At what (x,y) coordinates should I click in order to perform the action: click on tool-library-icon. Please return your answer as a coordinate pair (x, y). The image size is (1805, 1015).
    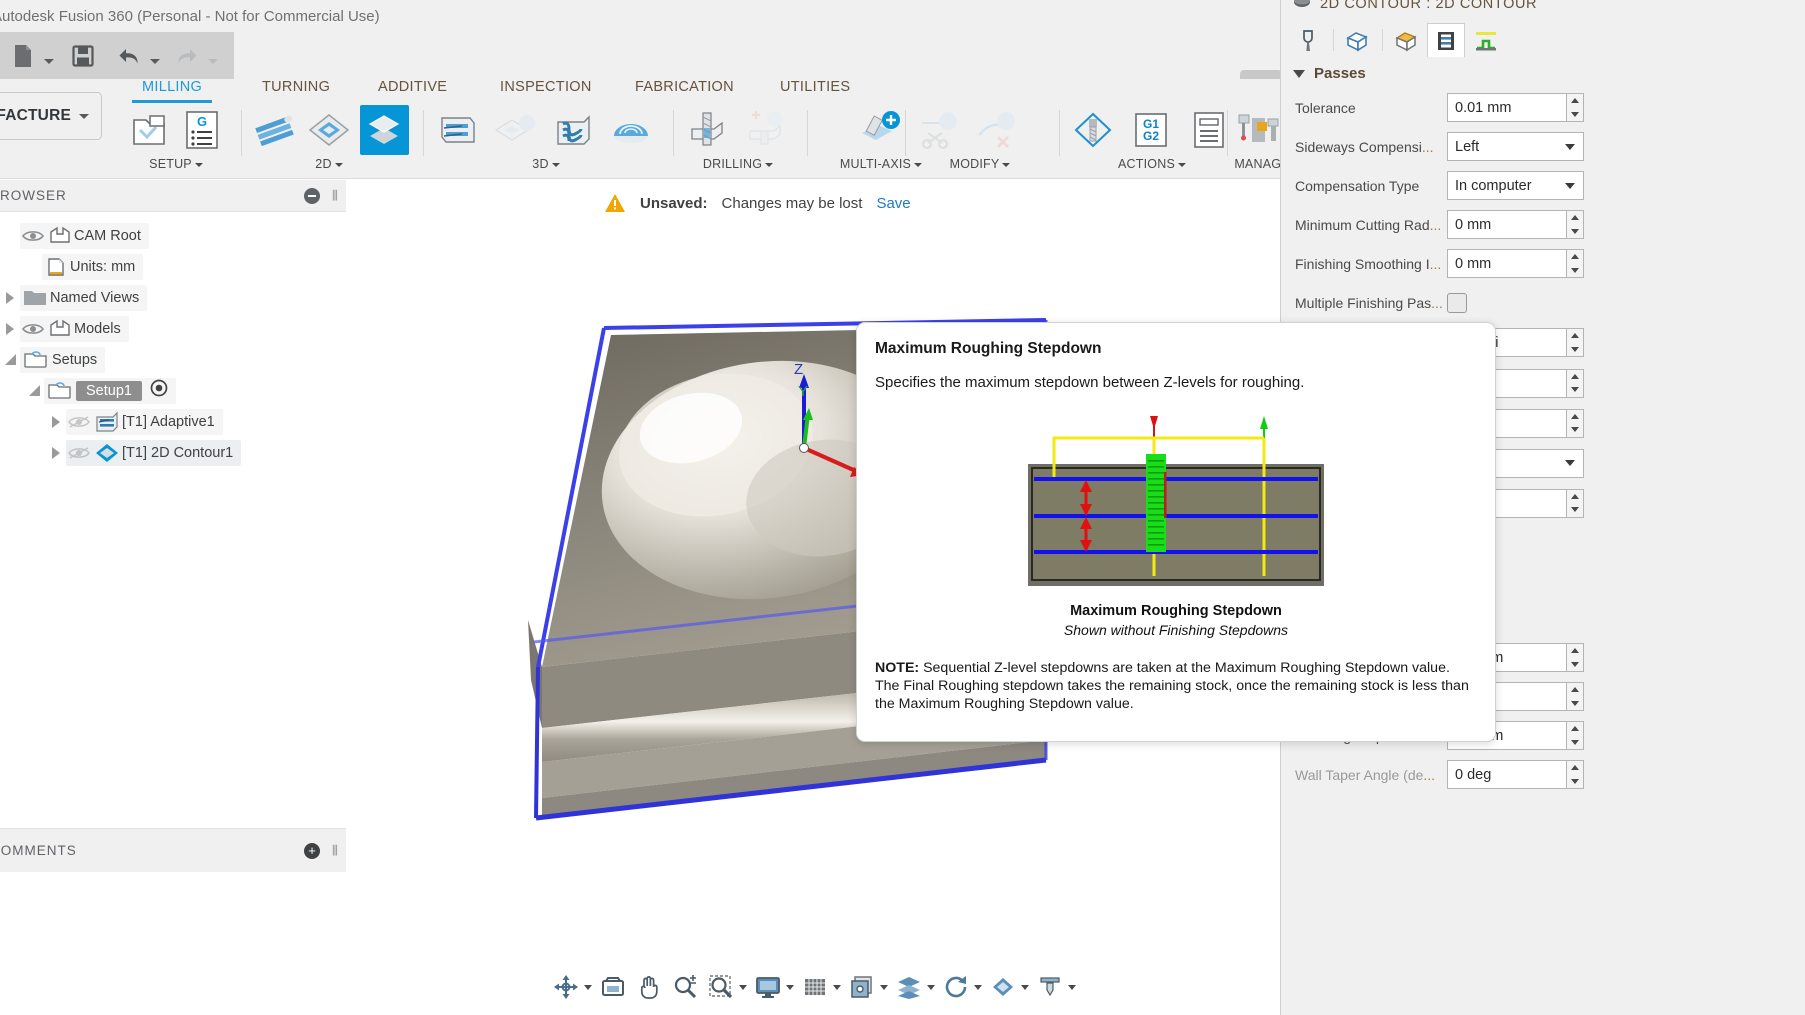
    Looking at the image, I should click on (1093, 130).